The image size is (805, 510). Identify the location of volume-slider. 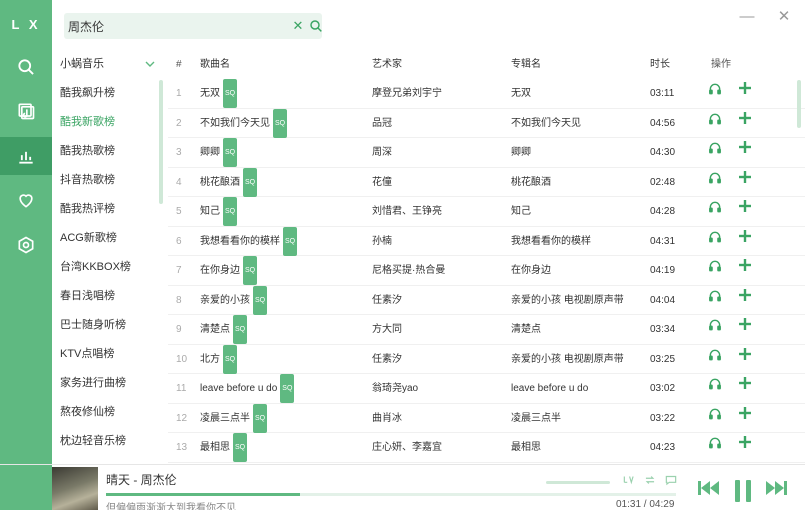
(578, 482).